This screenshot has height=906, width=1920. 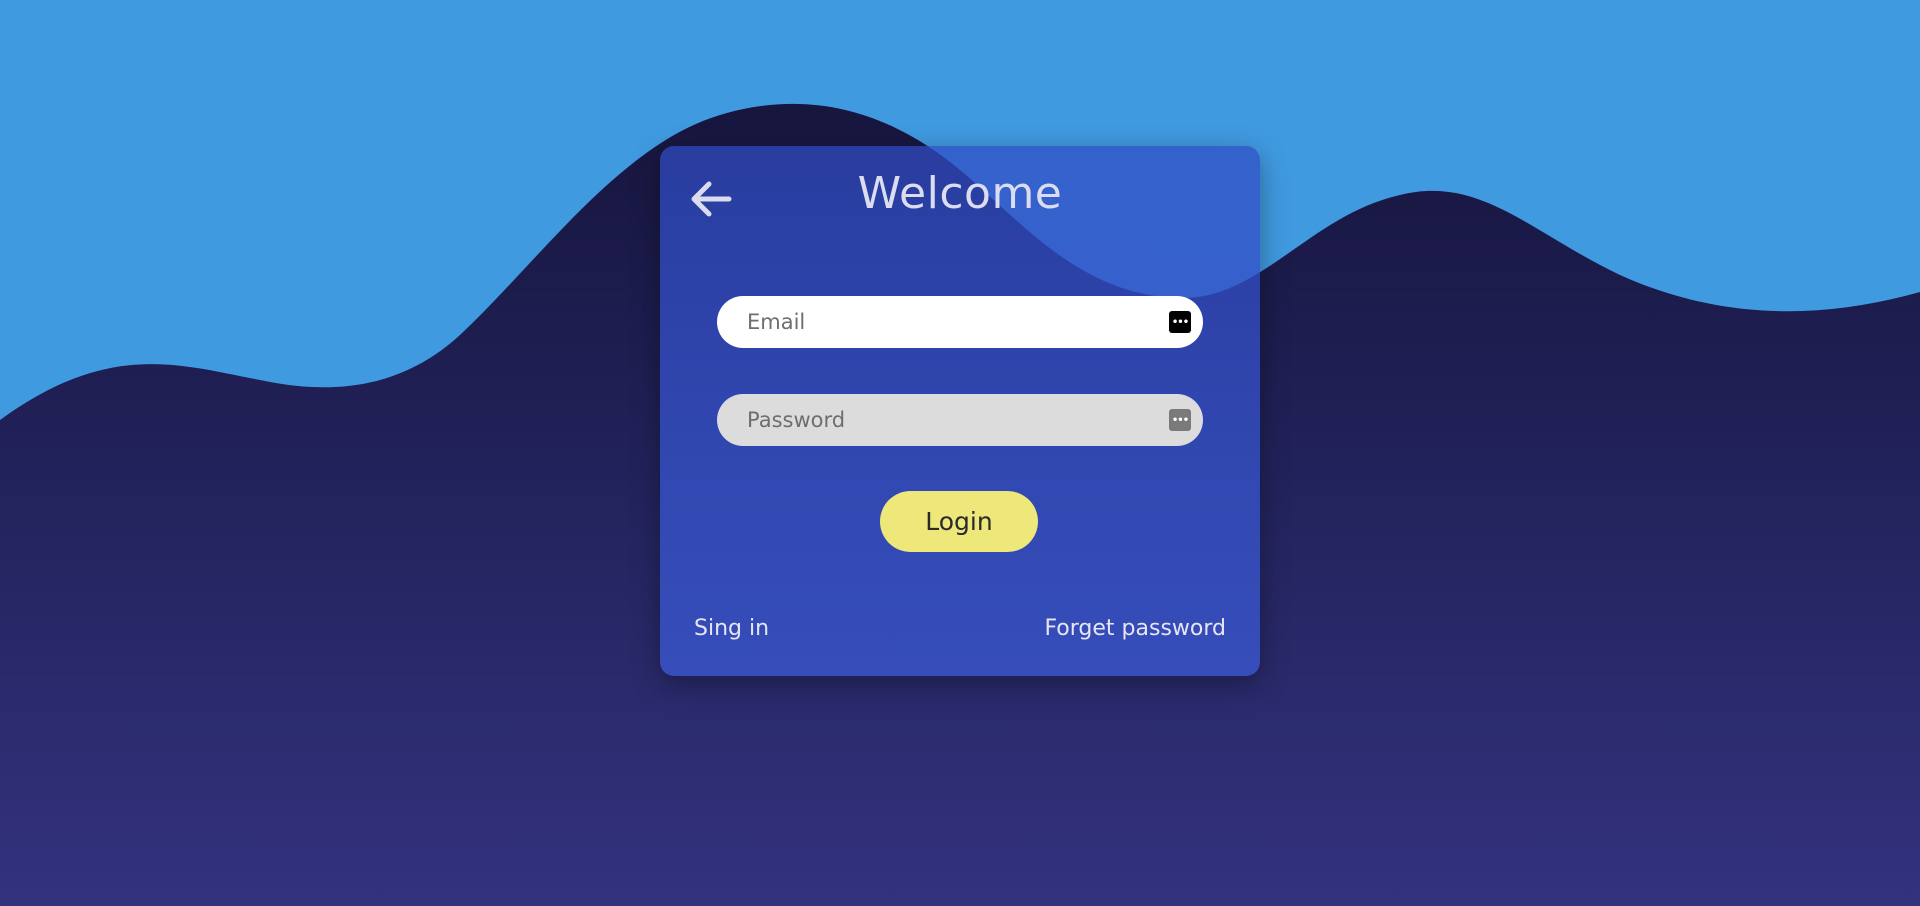 What do you see at coordinates (960, 193) in the screenshot?
I see `page-title: Welcome` at bounding box center [960, 193].